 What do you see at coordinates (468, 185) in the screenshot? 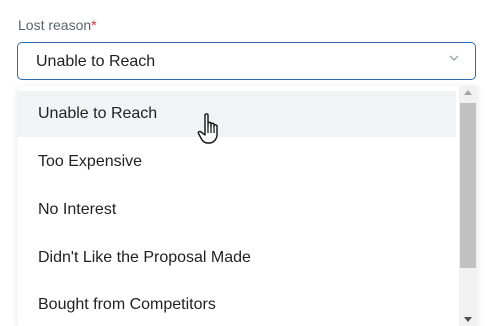
I see `scrollbar-thumb` at bounding box center [468, 185].